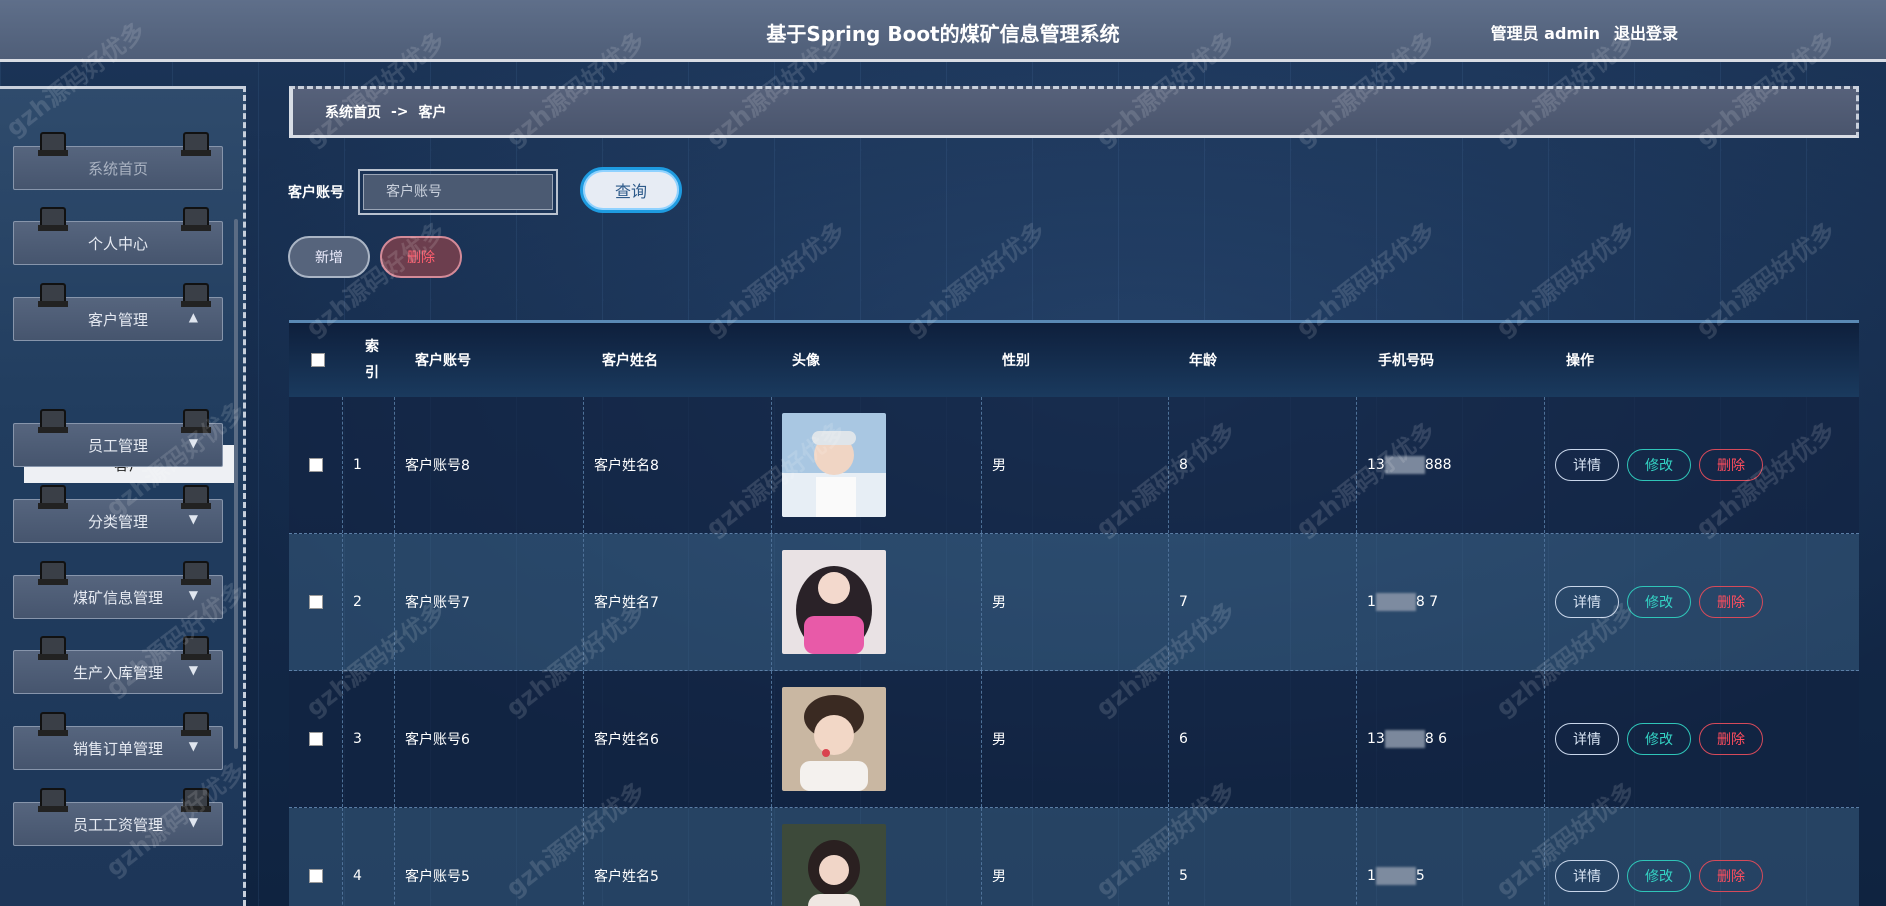 The height and width of the screenshot is (906, 1886). I want to click on phone-suffix: 8 6, so click(1436, 739).